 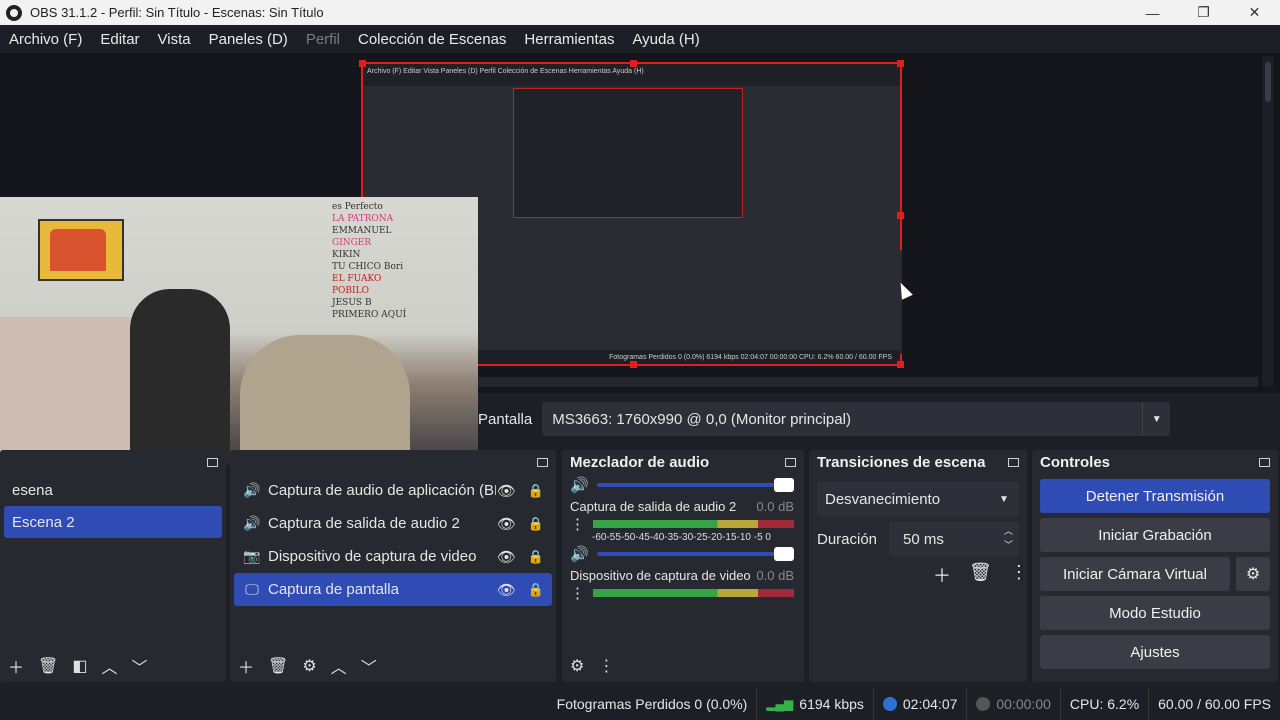 I want to click on inner-capture-docks, so click(x=690, y=302).